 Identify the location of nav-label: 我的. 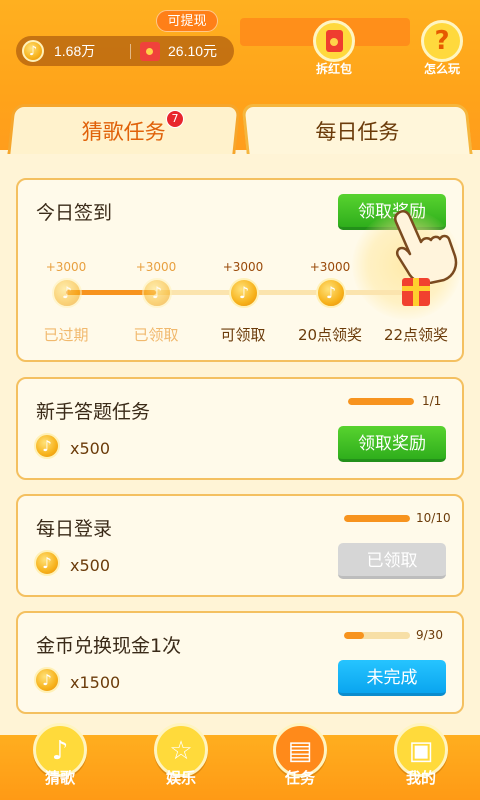
(420, 778).